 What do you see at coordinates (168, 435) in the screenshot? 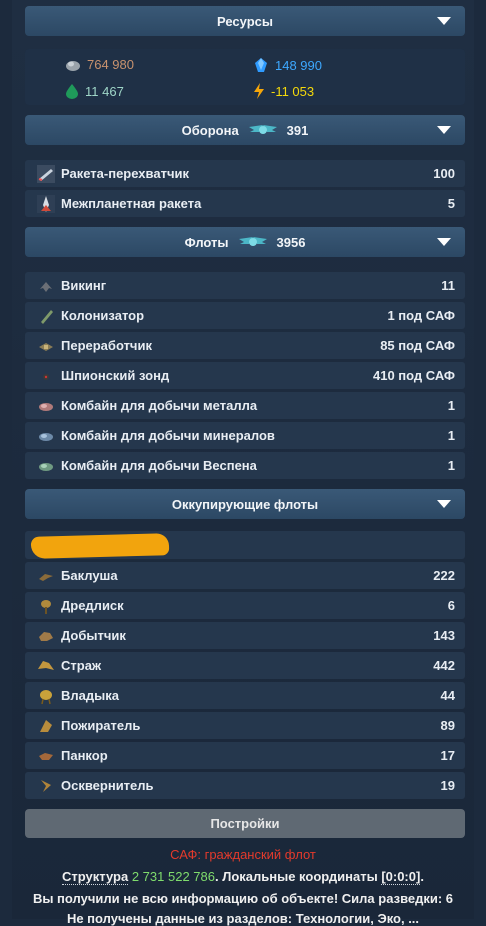
I see `item-label: Комбайн для добычи минералов` at bounding box center [168, 435].